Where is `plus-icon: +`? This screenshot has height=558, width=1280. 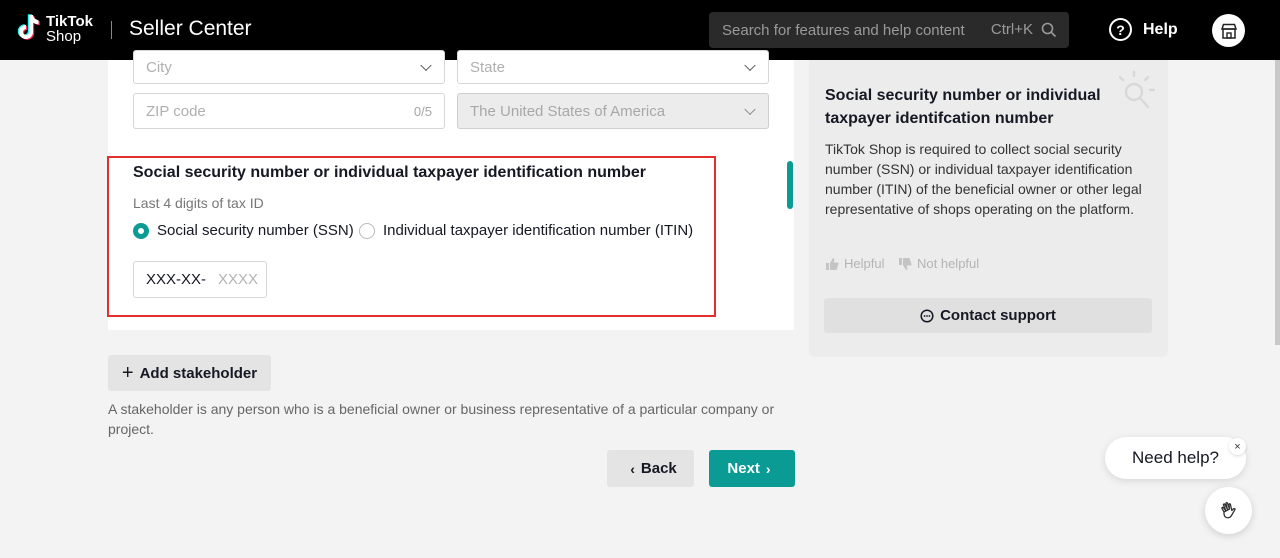
plus-icon: + is located at coordinates (127, 372).